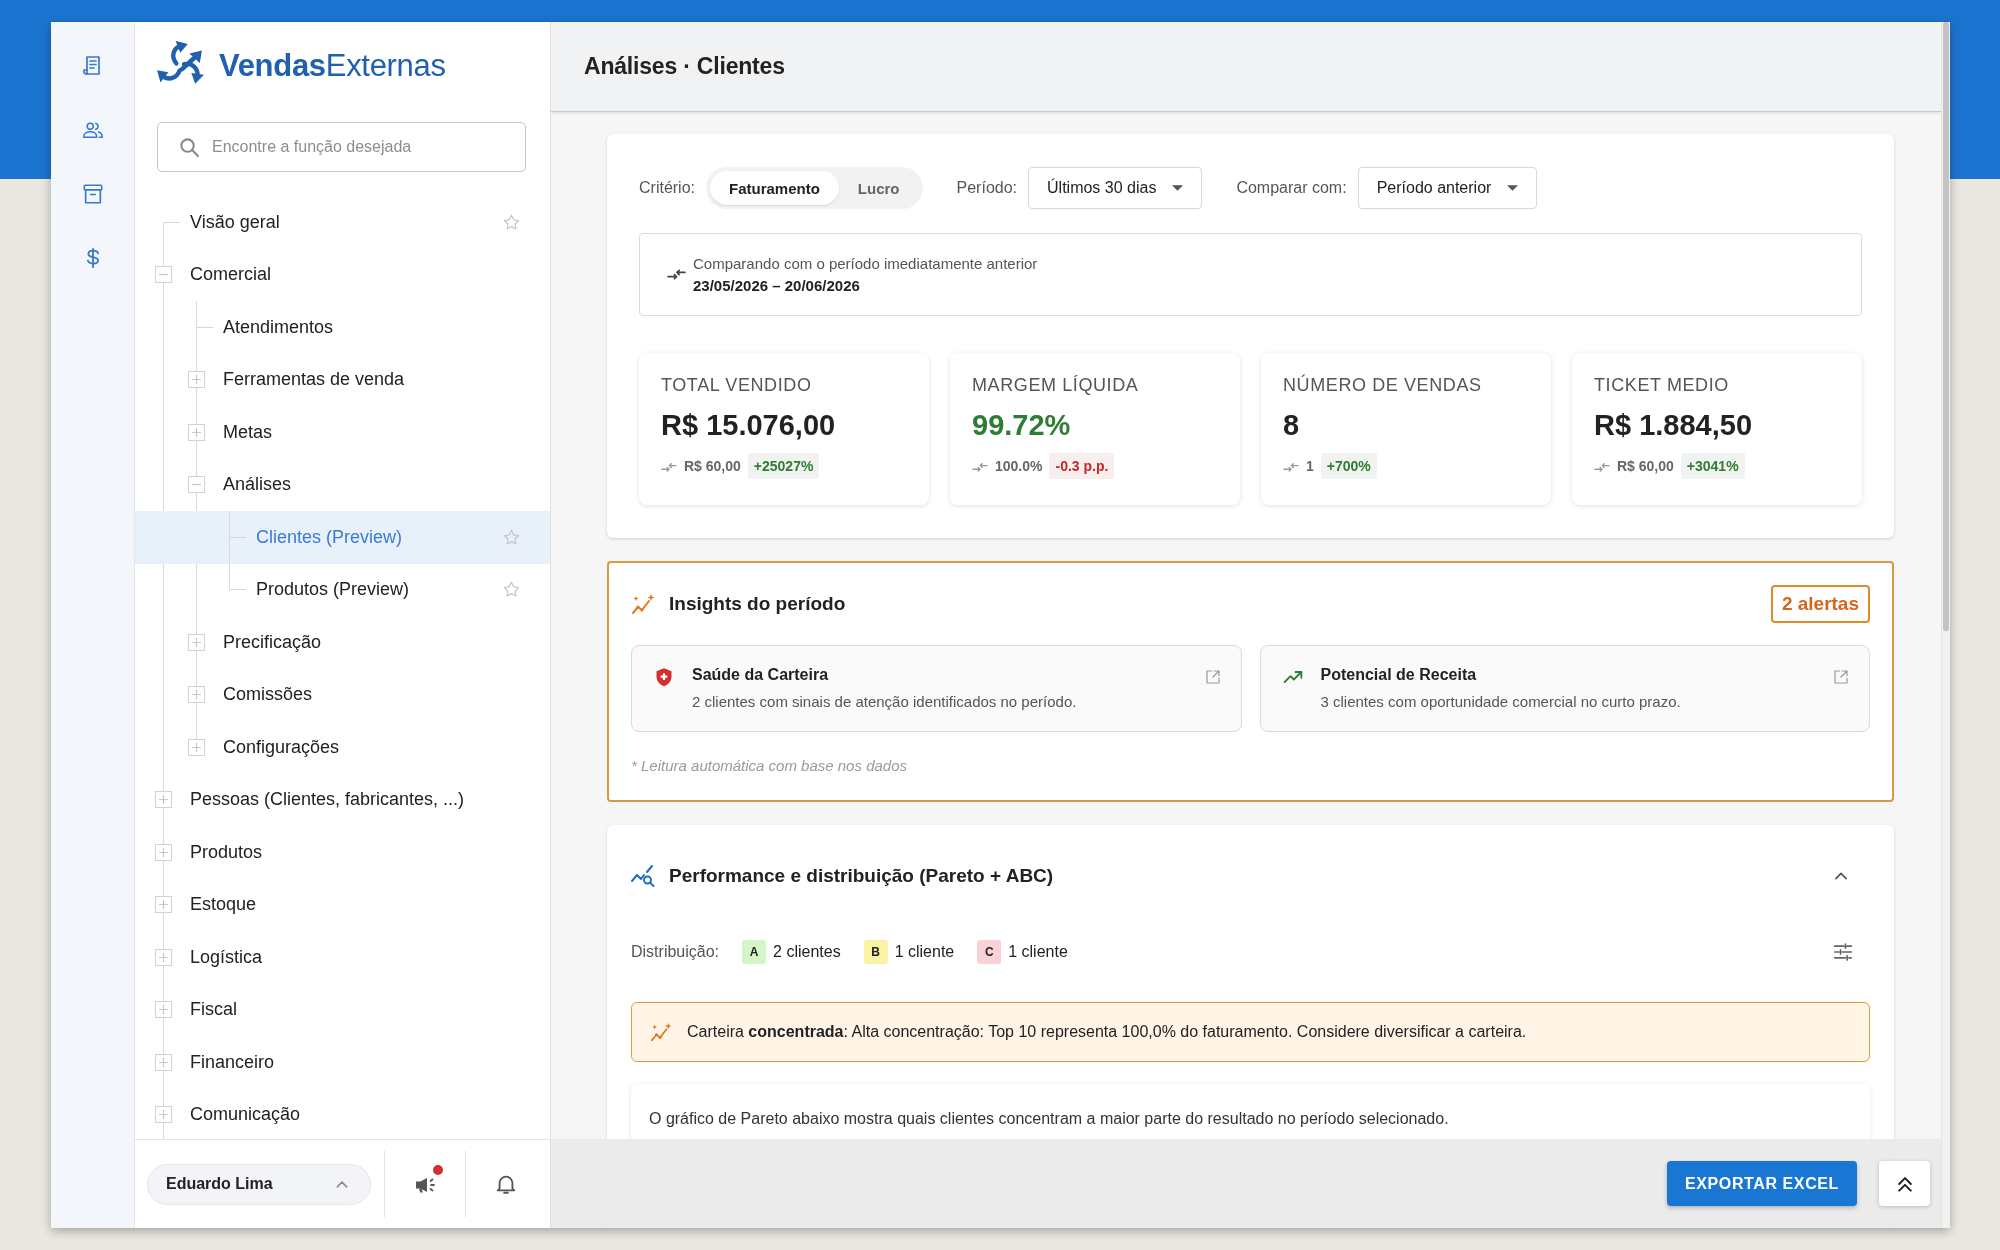 The width and height of the screenshot is (2000, 1250). I want to click on search-field: Encontre a função desejada, so click(341, 147).